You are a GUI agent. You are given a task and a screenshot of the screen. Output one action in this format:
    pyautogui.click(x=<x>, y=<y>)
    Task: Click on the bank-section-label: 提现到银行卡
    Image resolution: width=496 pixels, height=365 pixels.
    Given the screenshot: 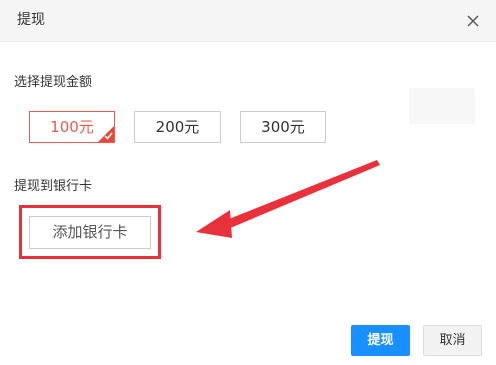 What is the action you would take?
    pyautogui.click(x=53, y=186)
    